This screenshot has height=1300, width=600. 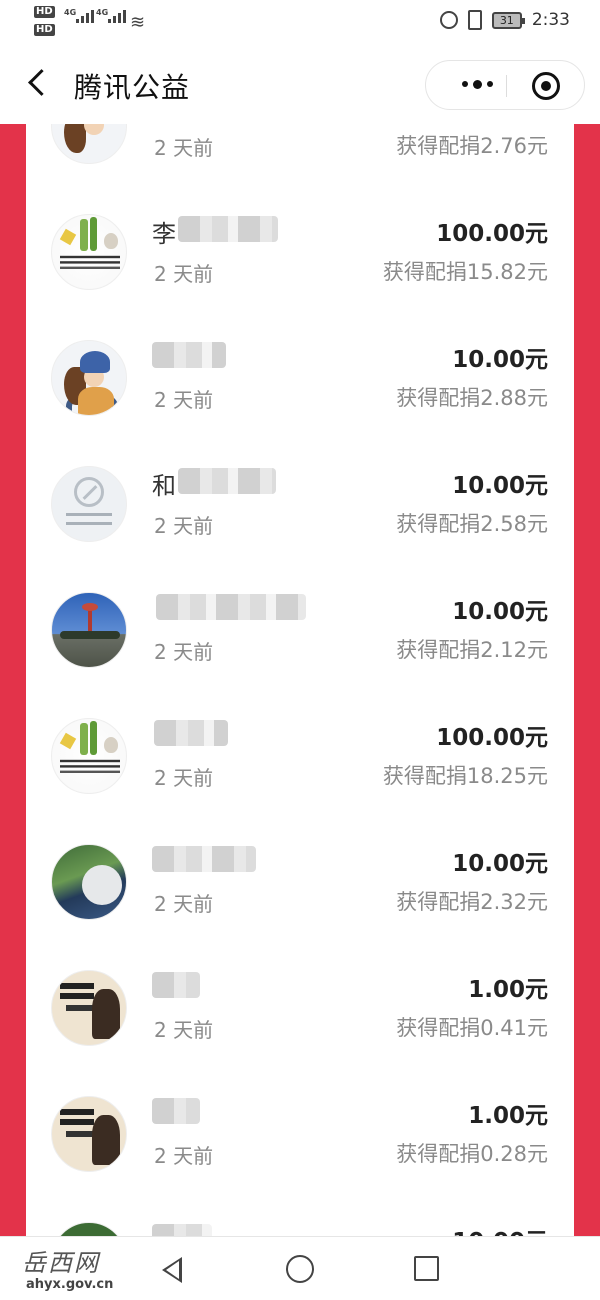 I want to click on watermark-logo: 岳西网, so click(x=61, y=1263).